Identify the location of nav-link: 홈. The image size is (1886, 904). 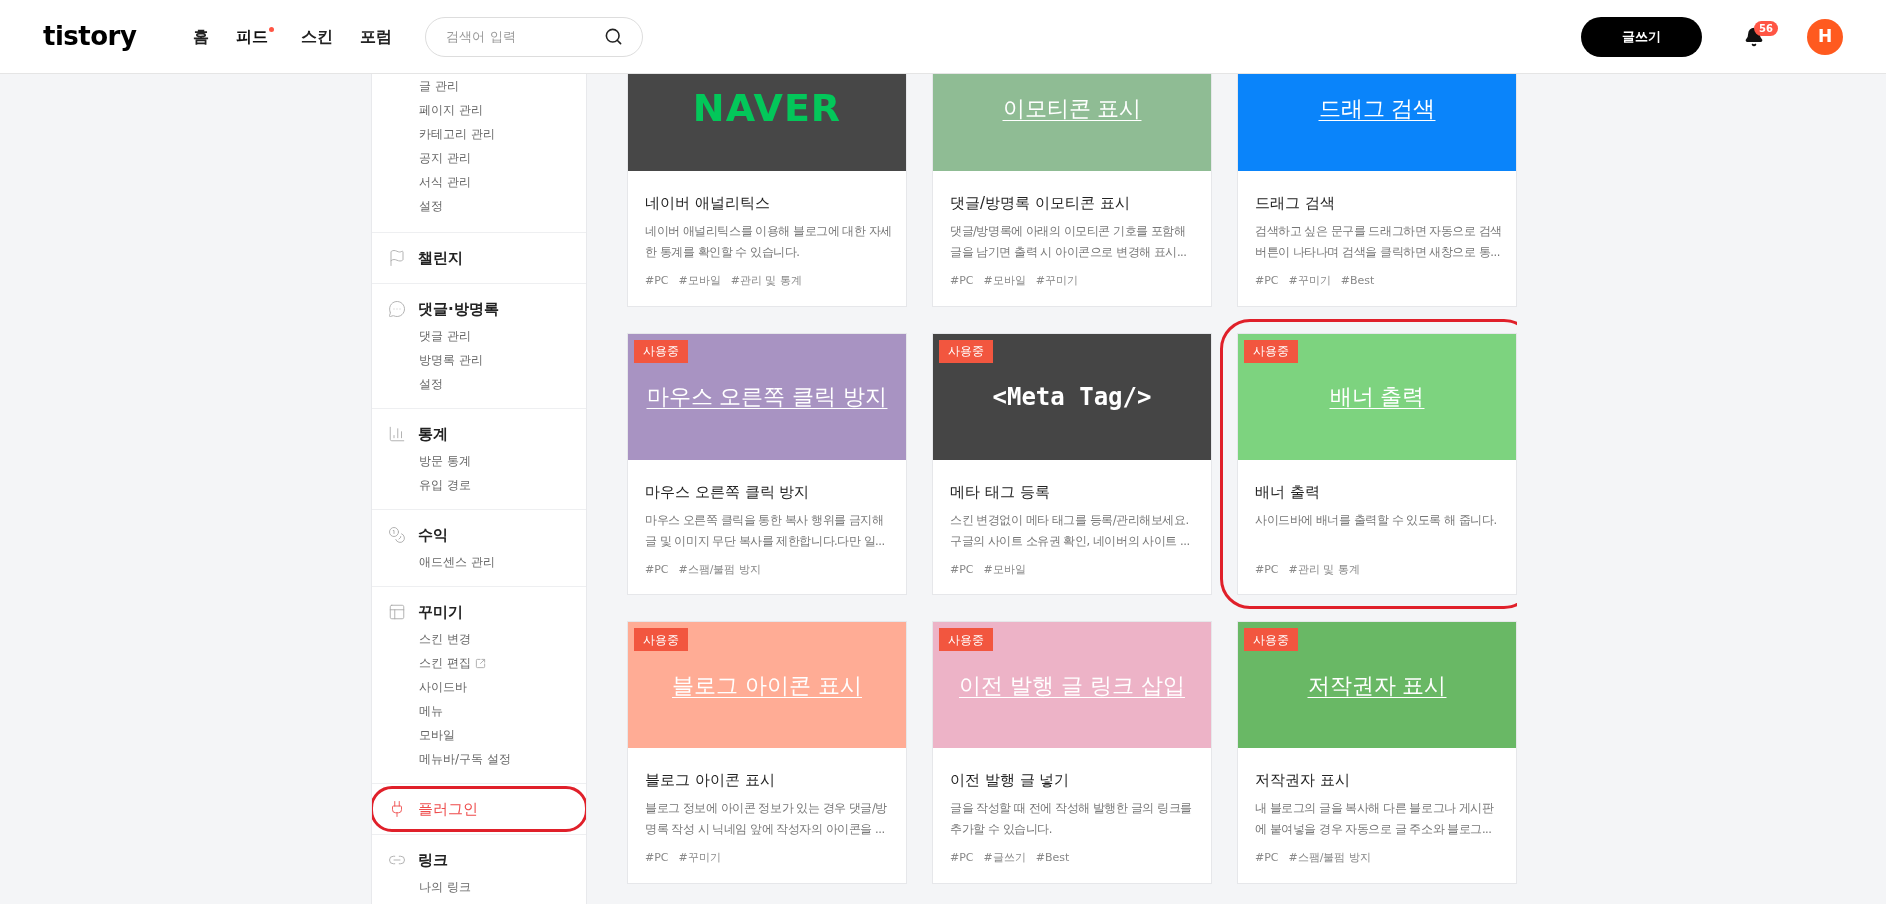
(201, 36).